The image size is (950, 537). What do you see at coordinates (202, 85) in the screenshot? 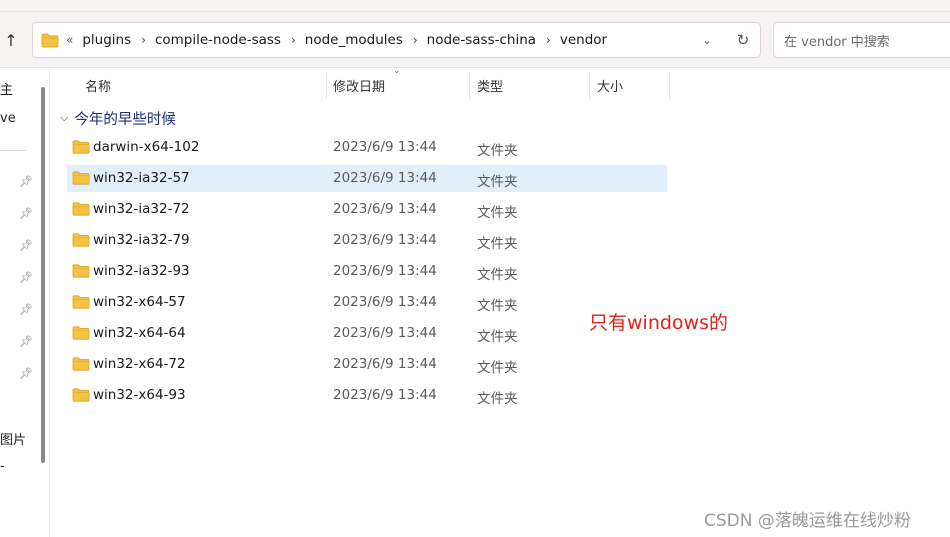
I see `column-header-name: 名称` at bounding box center [202, 85].